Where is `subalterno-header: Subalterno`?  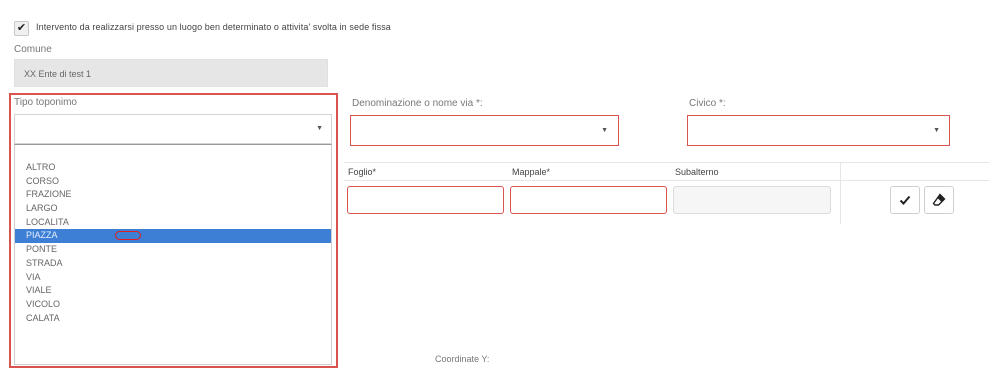
subalterno-header: Subalterno is located at coordinates (697, 172).